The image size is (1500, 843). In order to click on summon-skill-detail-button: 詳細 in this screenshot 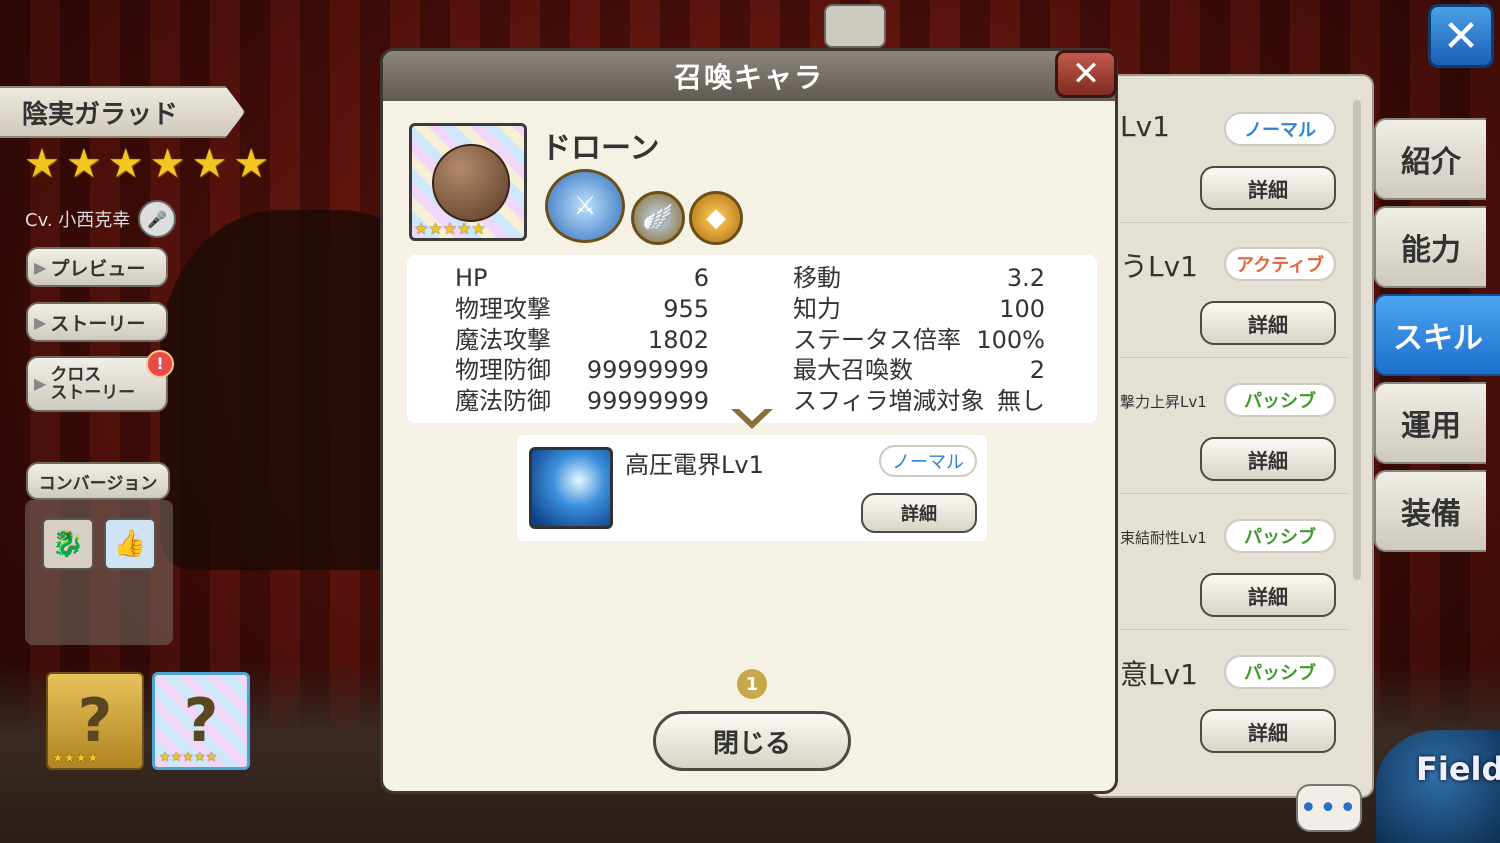, I will do `click(919, 513)`.